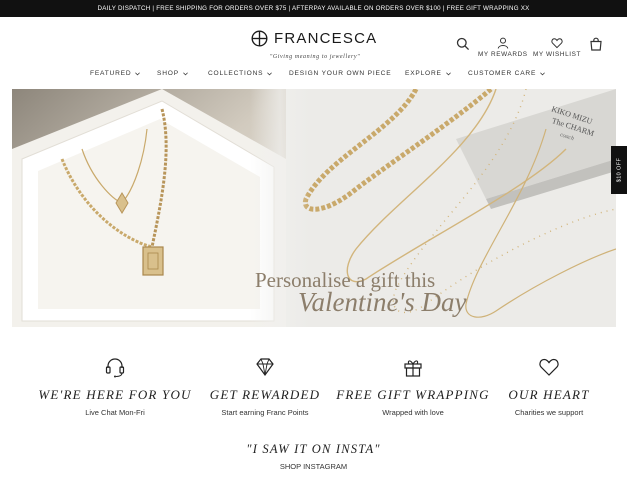 The image size is (627, 493). I want to click on brand-tagline: "Giving meaning to jewellery", so click(315, 57).